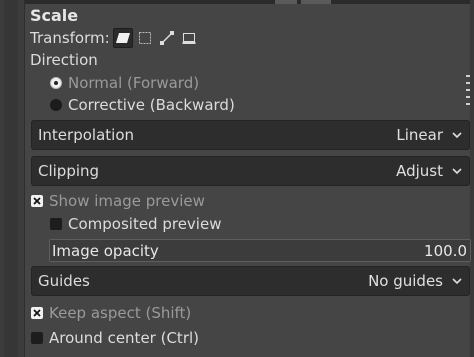  I want to click on transform-layer-button, so click(122, 38).